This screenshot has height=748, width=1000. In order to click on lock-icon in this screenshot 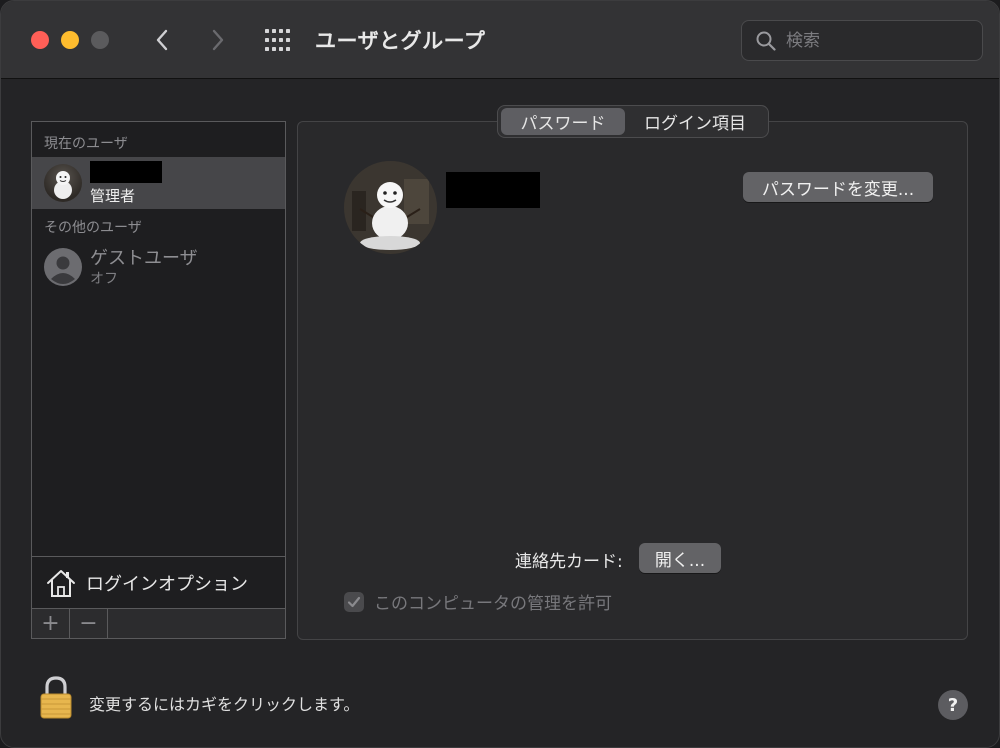, I will do `click(56, 697)`.